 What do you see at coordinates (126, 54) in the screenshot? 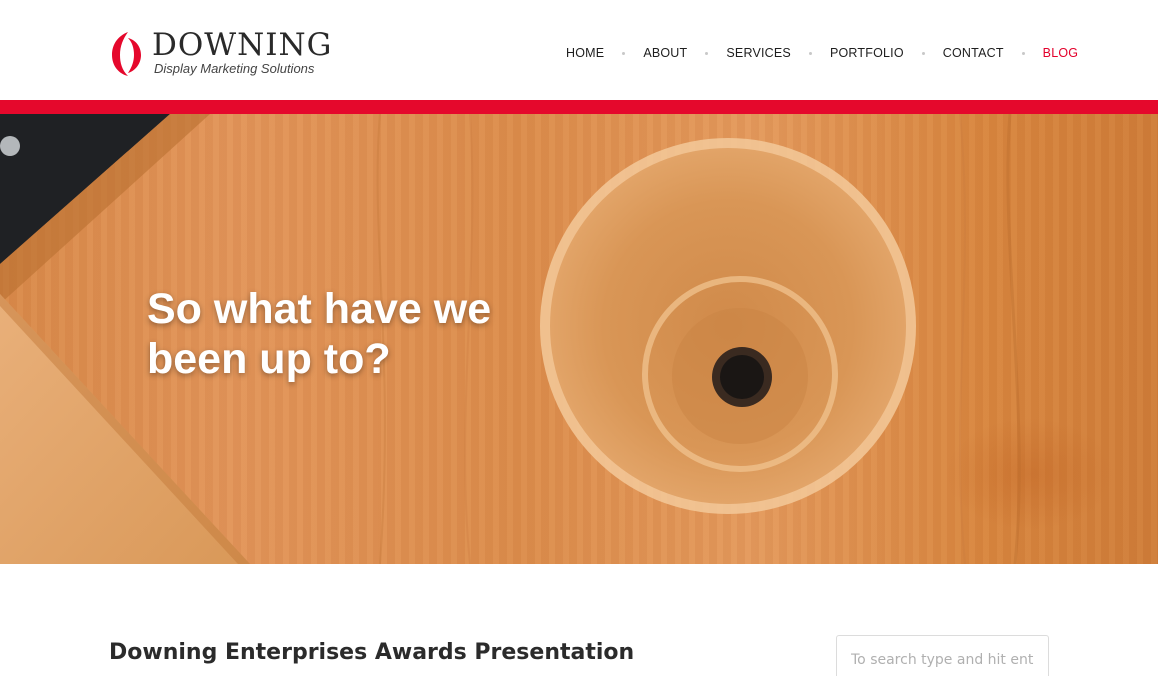
I see `logo-mark-icon` at bounding box center [126, 54].